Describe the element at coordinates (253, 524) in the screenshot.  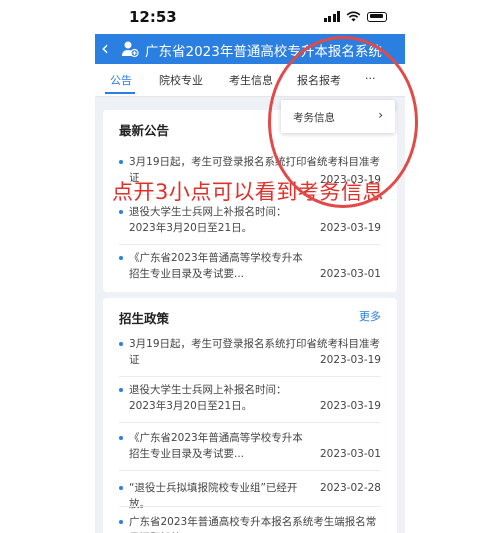
I see `policy-item-text: 广东省2023年普通高校专升本报名系统考生端报名常见问题解答` at that location.